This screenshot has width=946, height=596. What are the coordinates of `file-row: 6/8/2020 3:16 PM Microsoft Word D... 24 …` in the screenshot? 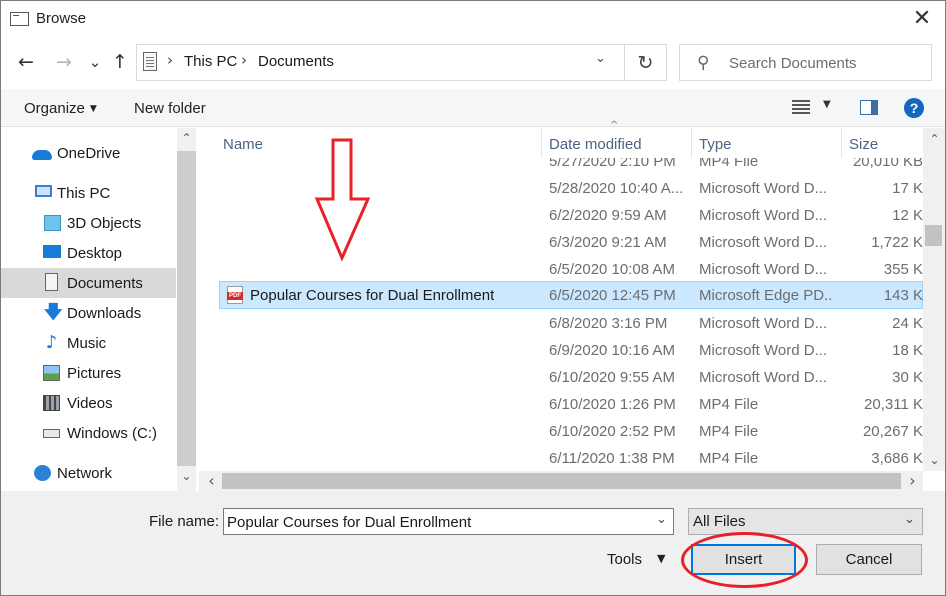 It's located at (564, 323).